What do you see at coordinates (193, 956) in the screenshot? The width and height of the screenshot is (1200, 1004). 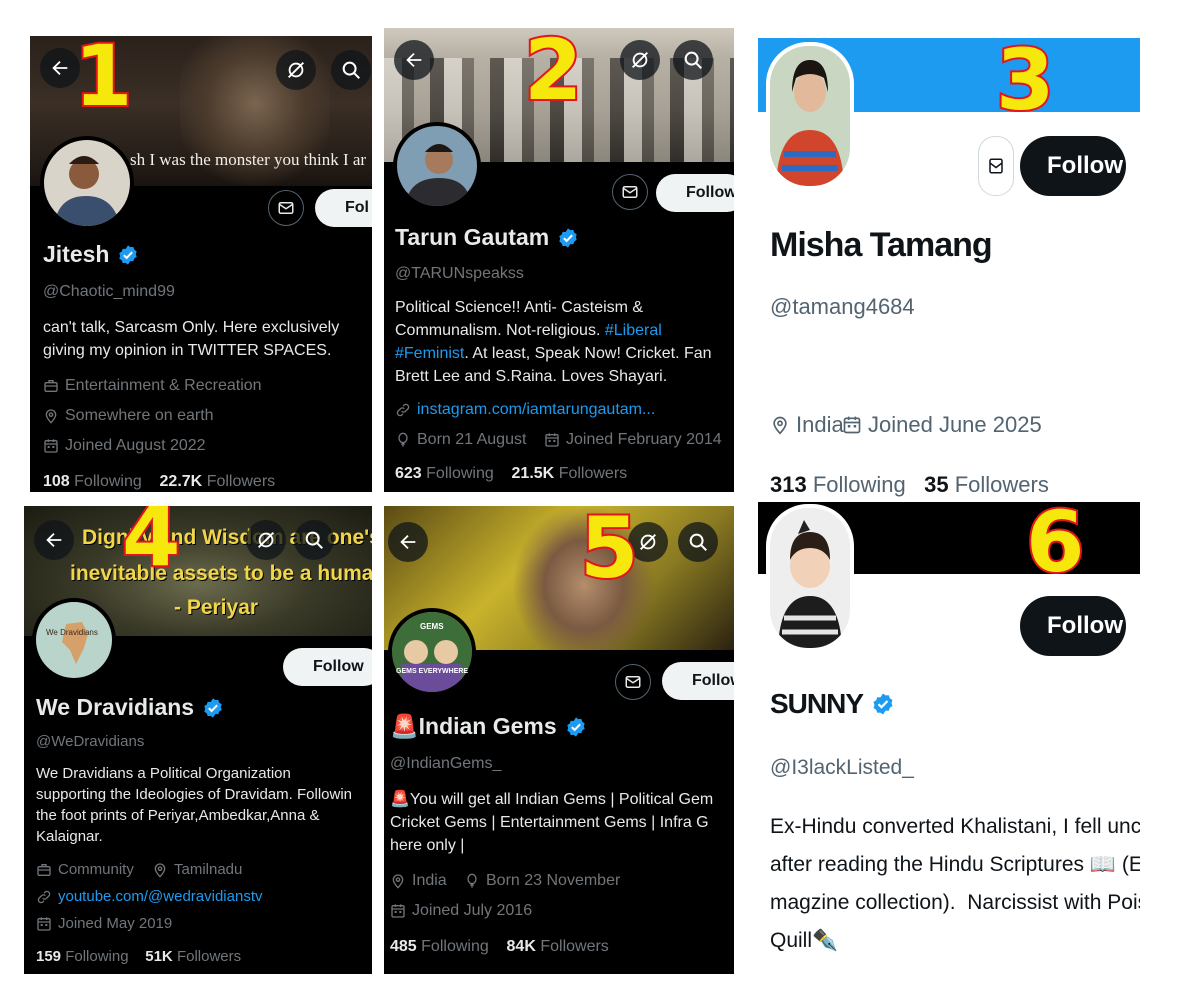 I see `followers-link: 51K Followers` at bounding box center [193, 956].